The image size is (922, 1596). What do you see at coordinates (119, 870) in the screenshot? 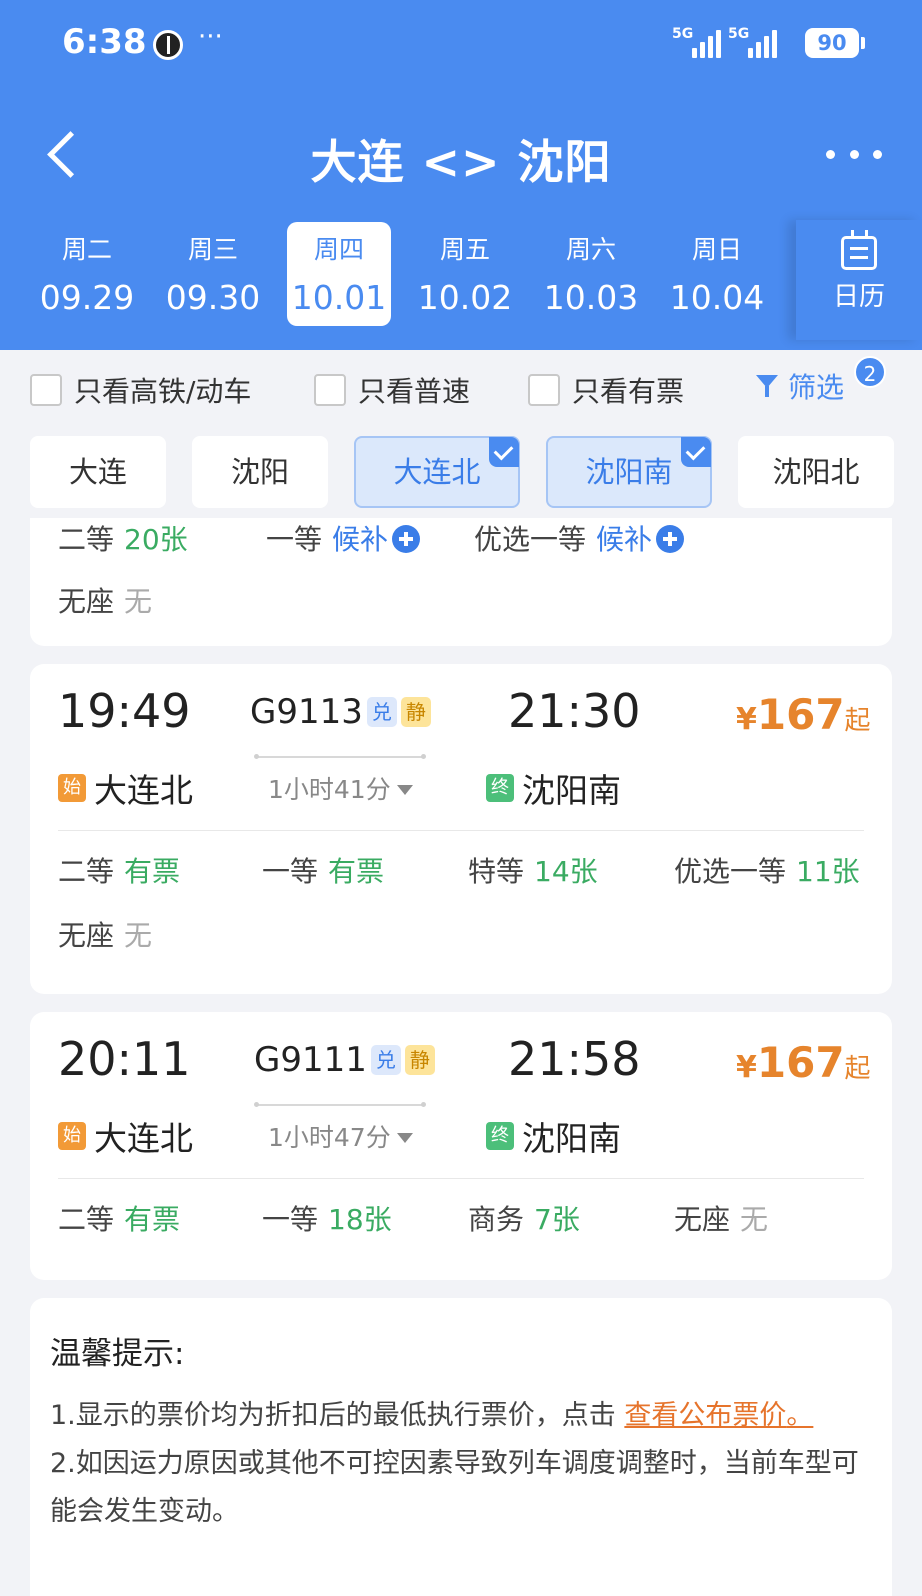
I see `seat-info: 二等 有票` at bounding box center [119, 870].